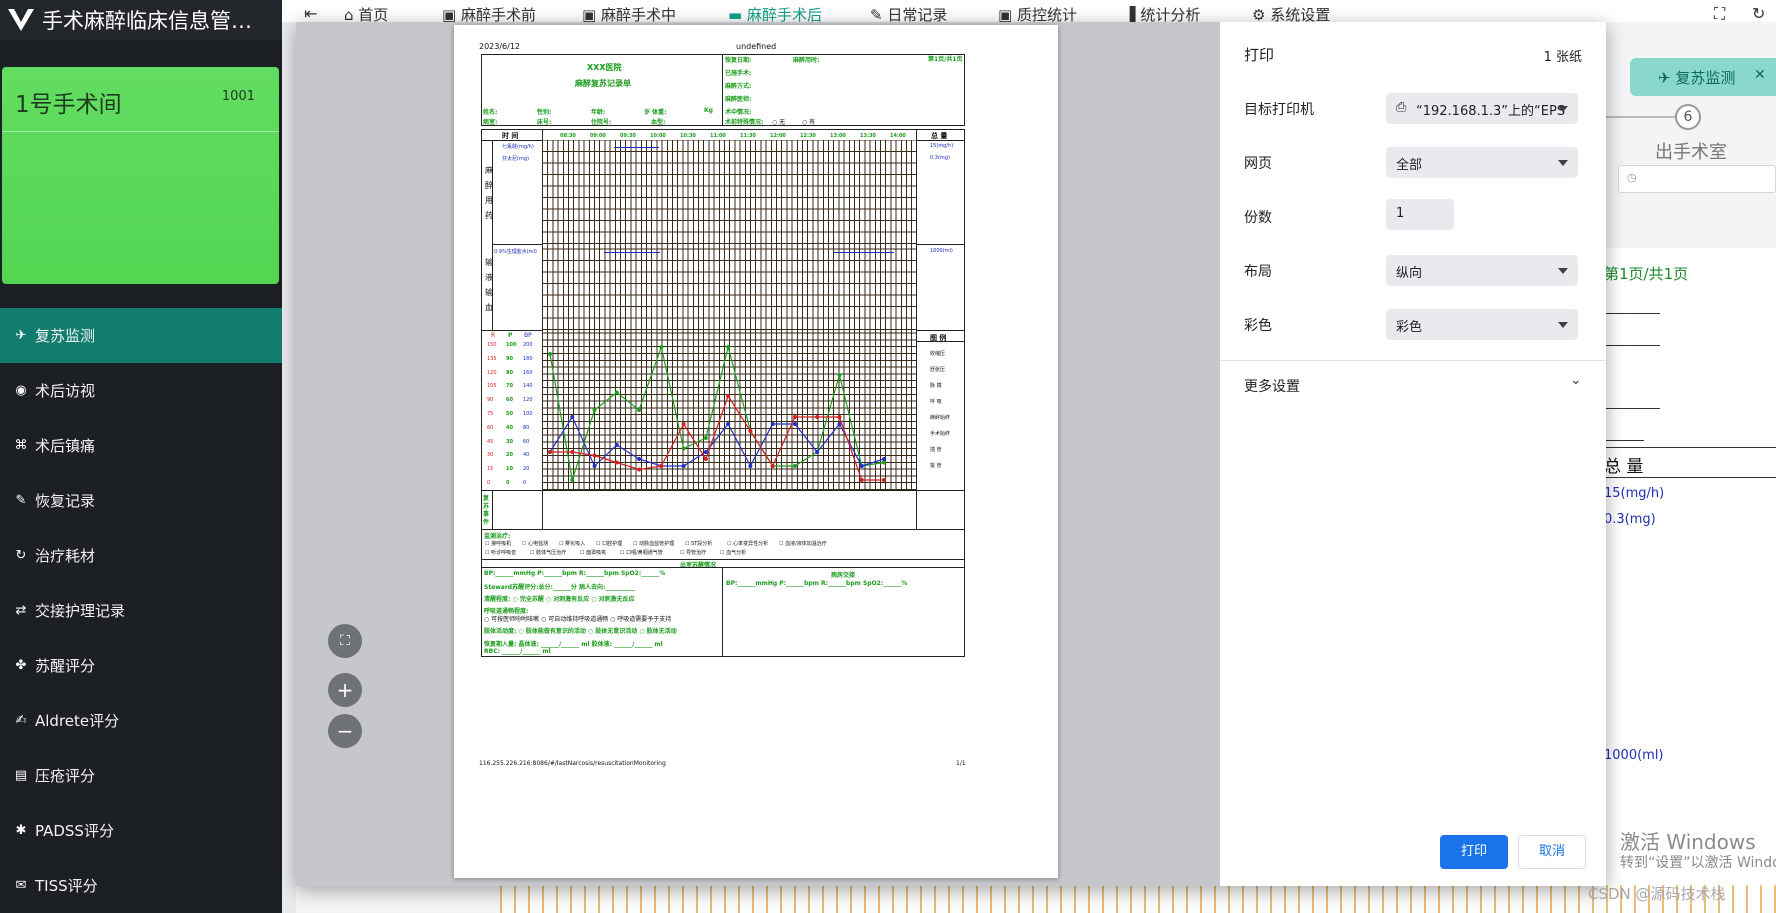 This screenshot has width=1776, height=913. I want to click on pages-select: 全部, so click(1482, 162).